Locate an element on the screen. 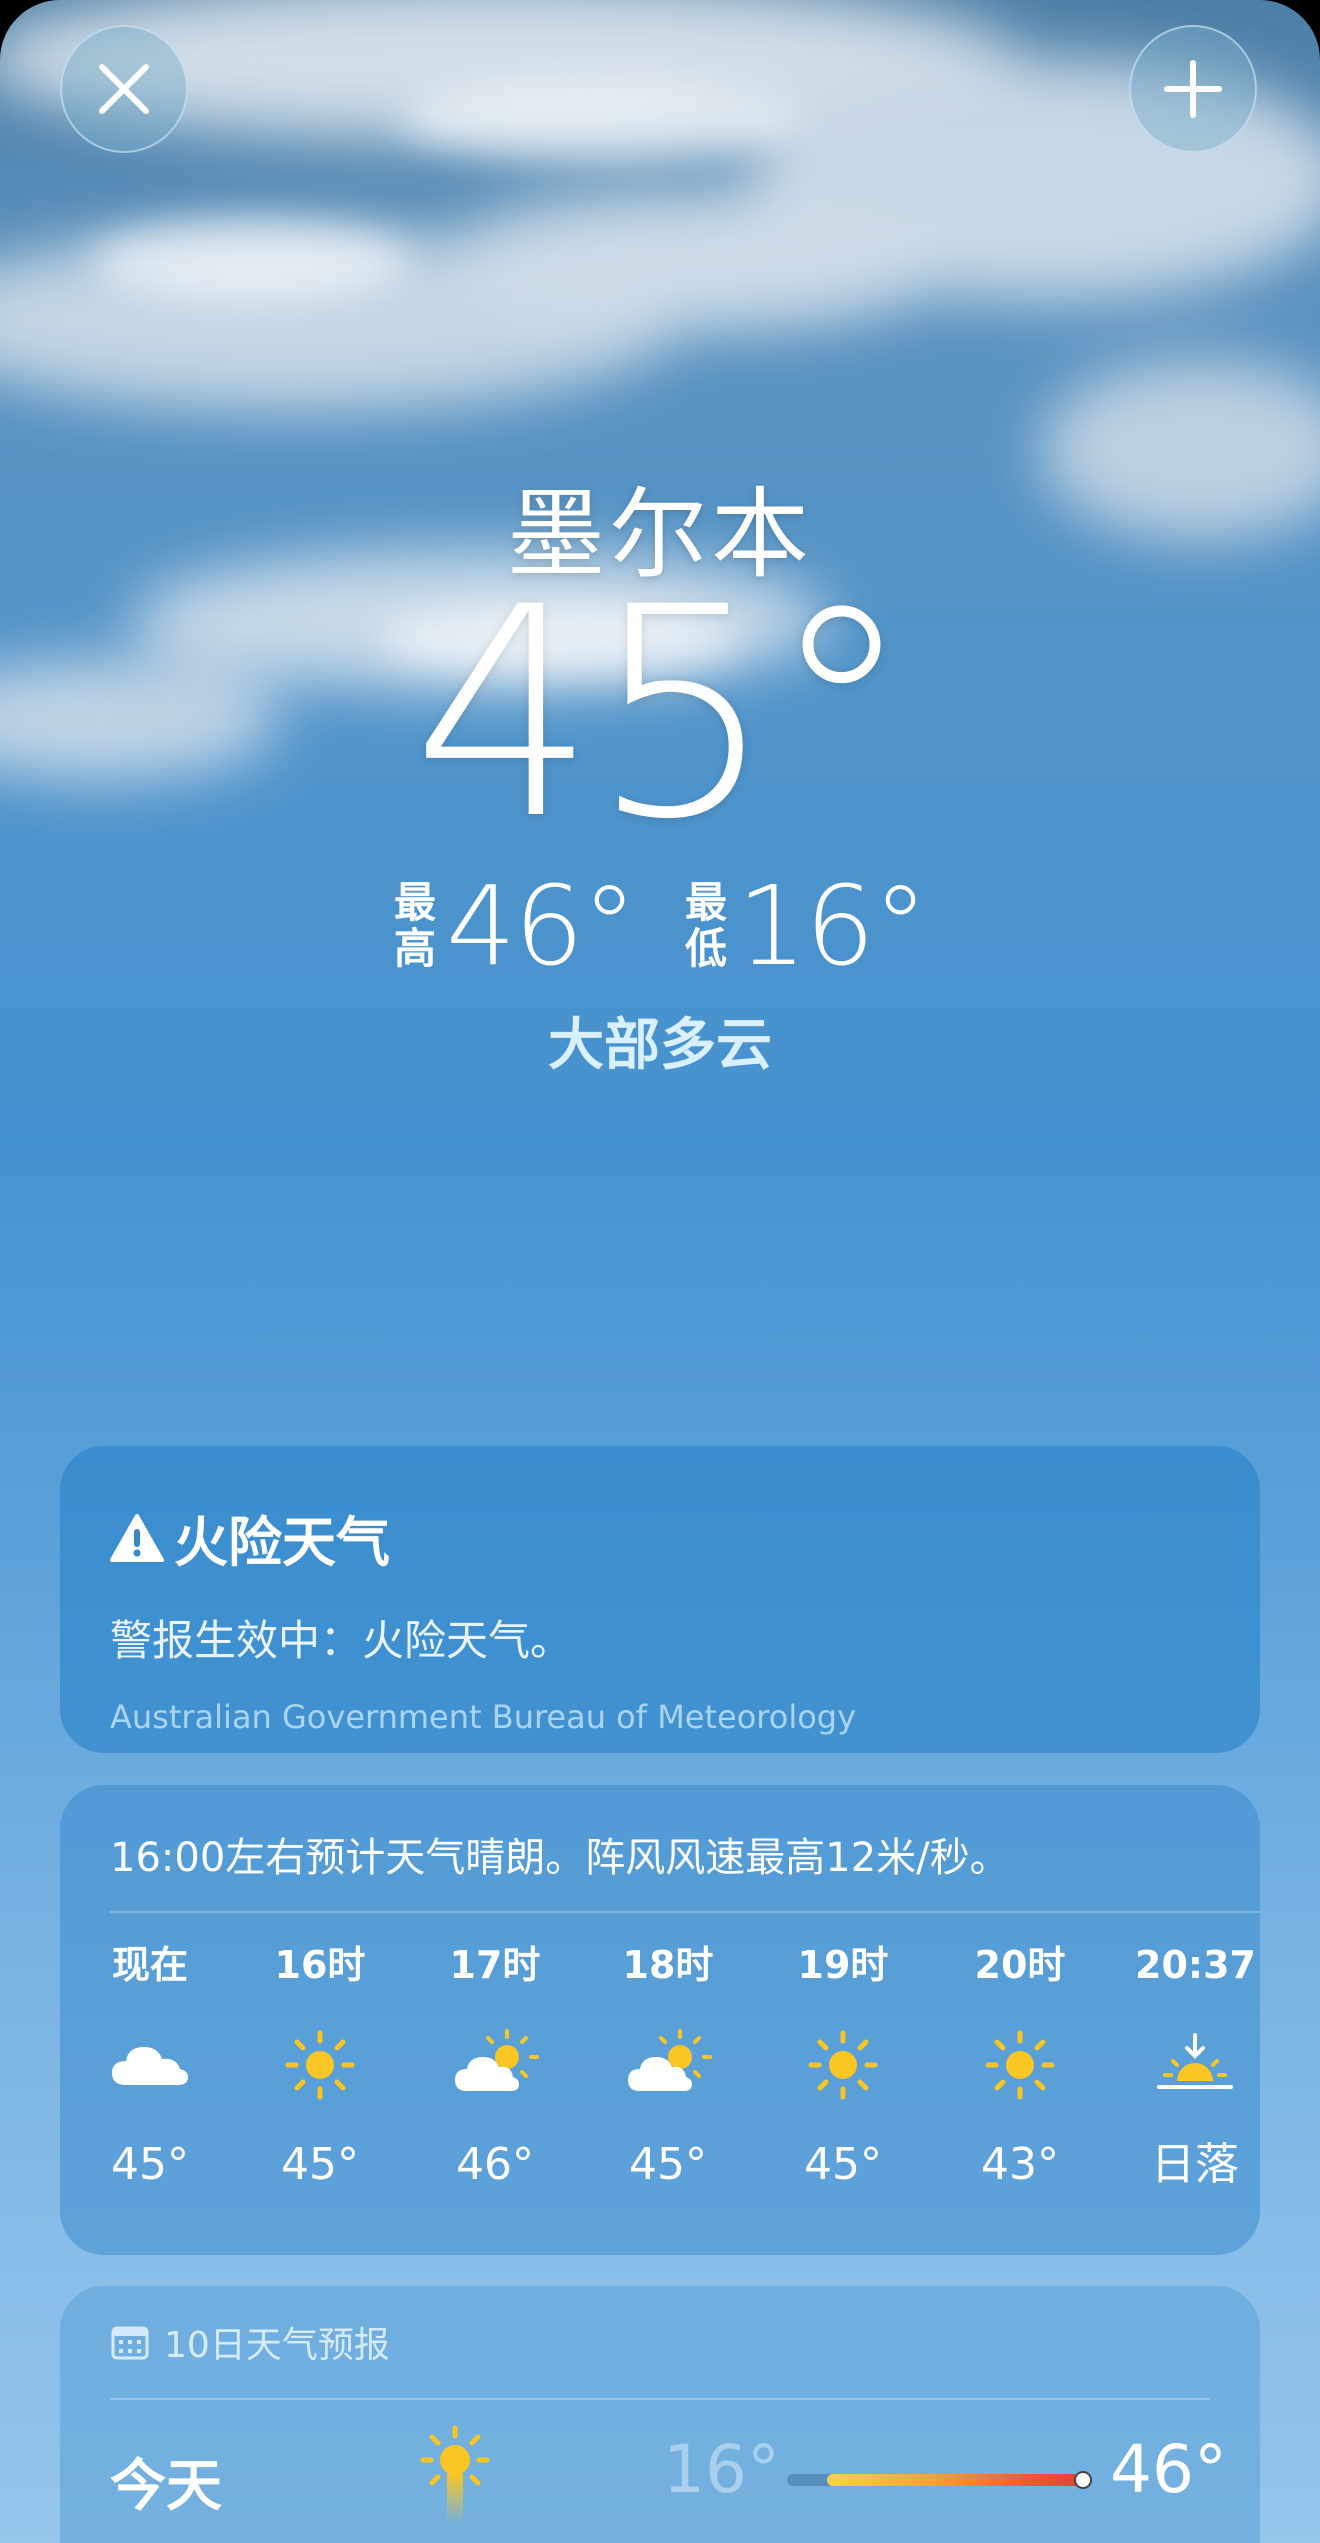  close-icon is located at coordinates (124, 89).